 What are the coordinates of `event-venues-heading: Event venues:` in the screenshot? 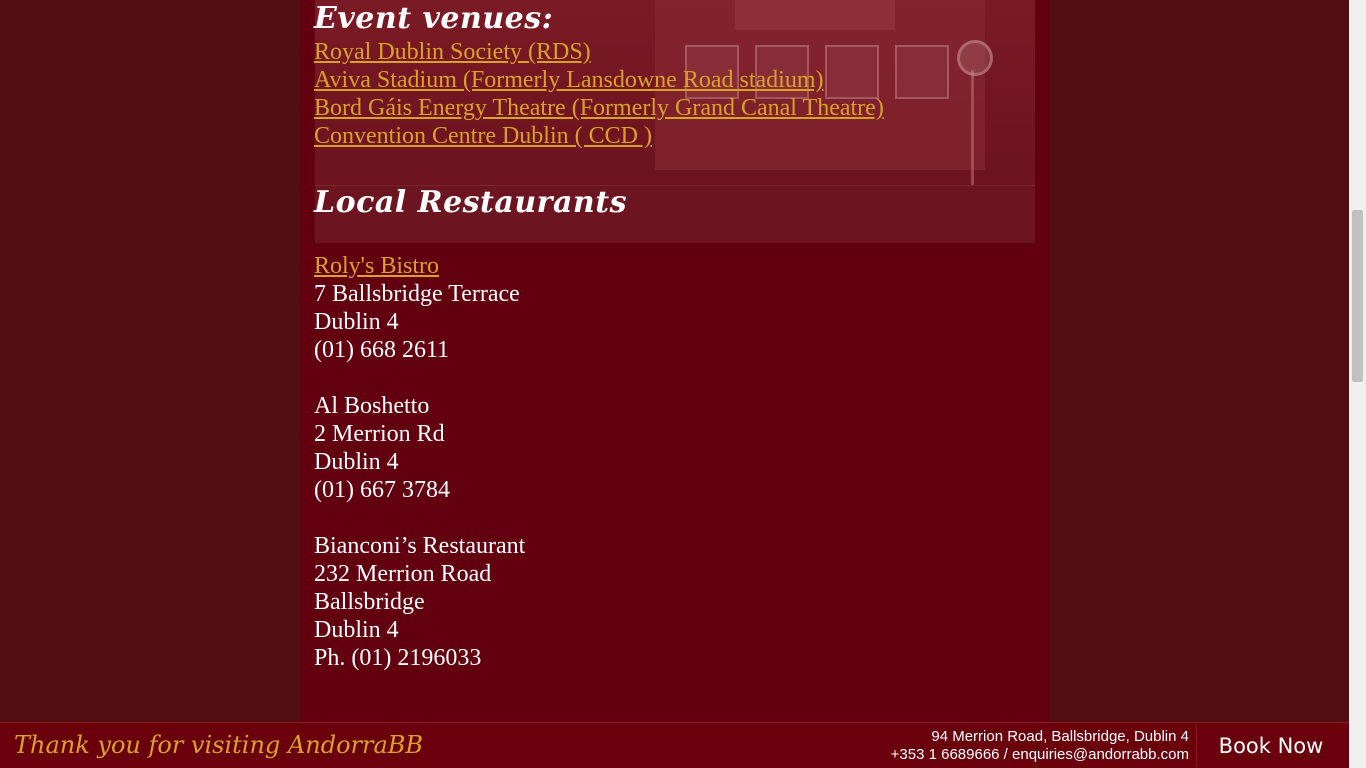 It's located at (434, 18).